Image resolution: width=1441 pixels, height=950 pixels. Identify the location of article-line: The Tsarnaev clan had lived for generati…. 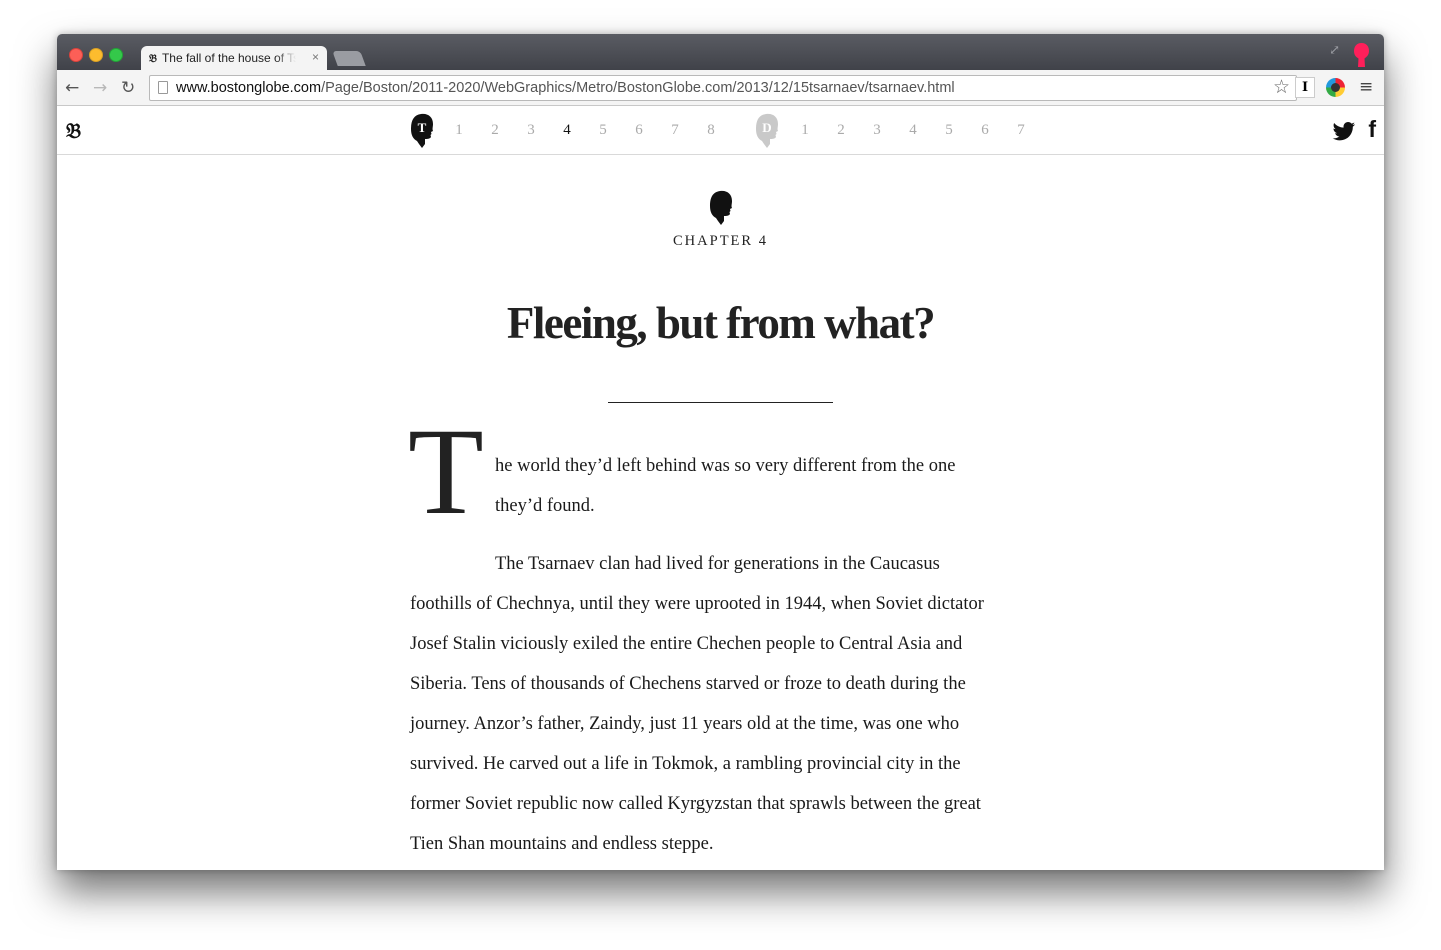
(717, 564).